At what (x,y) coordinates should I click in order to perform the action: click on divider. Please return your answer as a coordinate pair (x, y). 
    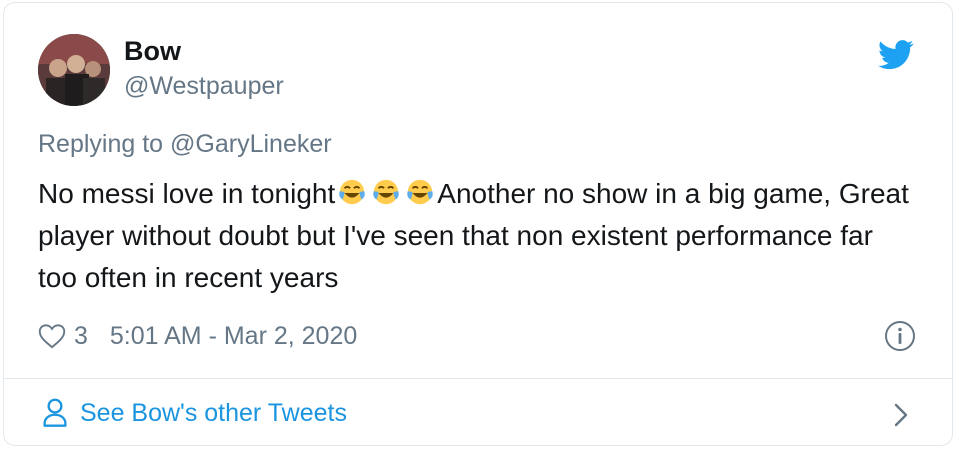
    Looking at the image, I should click on (478, 378).